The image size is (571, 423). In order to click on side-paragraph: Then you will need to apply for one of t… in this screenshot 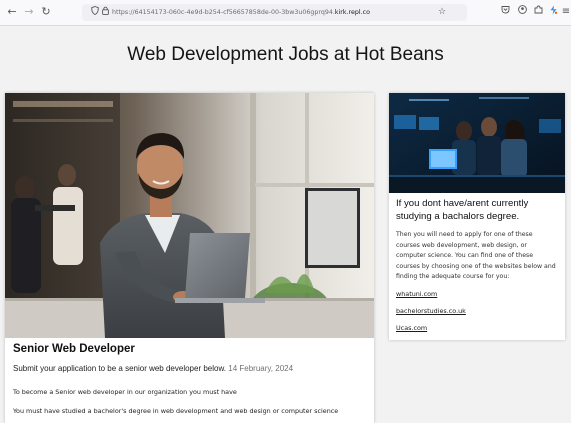, I will do `click(476, 256)`.